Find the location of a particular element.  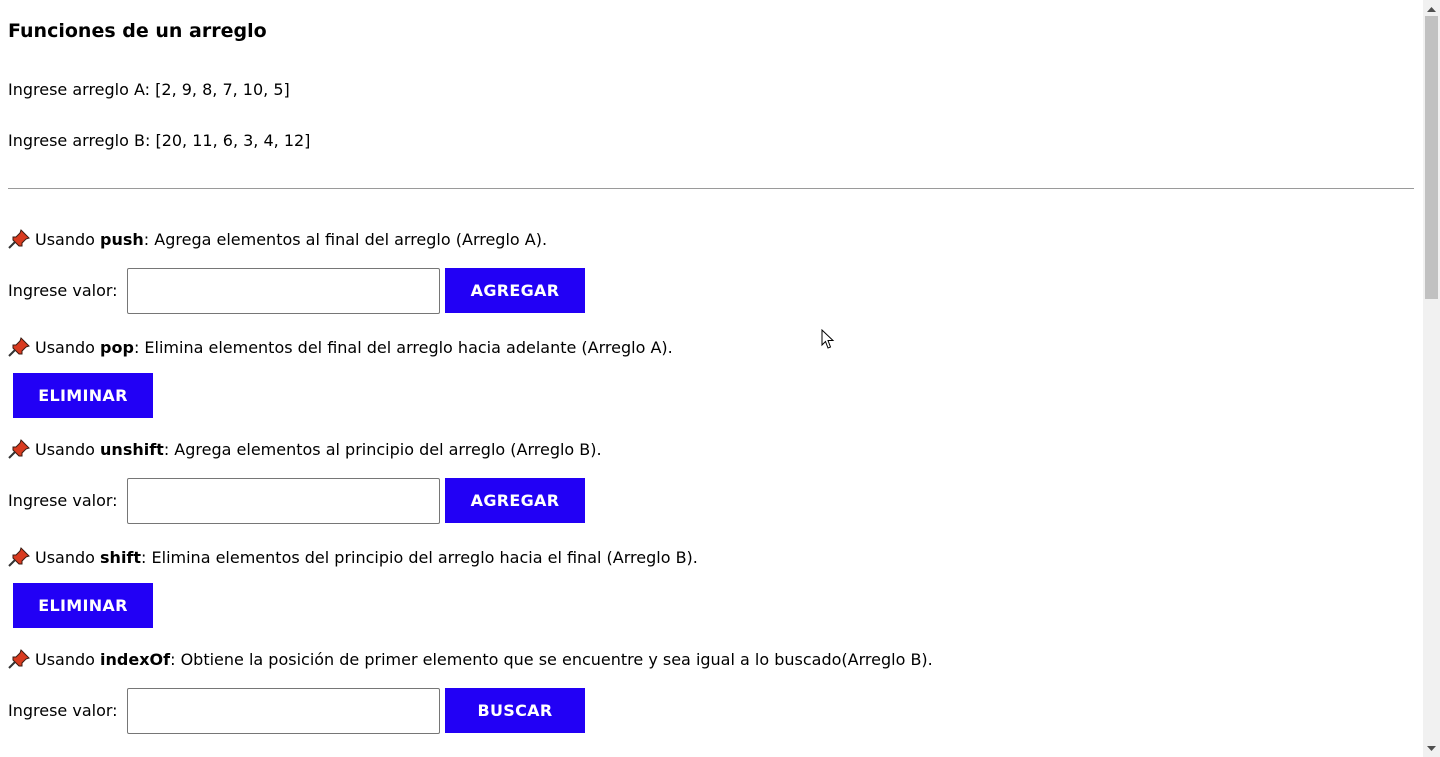

vertical-scrollbar is located at coordinates (1431, 378).